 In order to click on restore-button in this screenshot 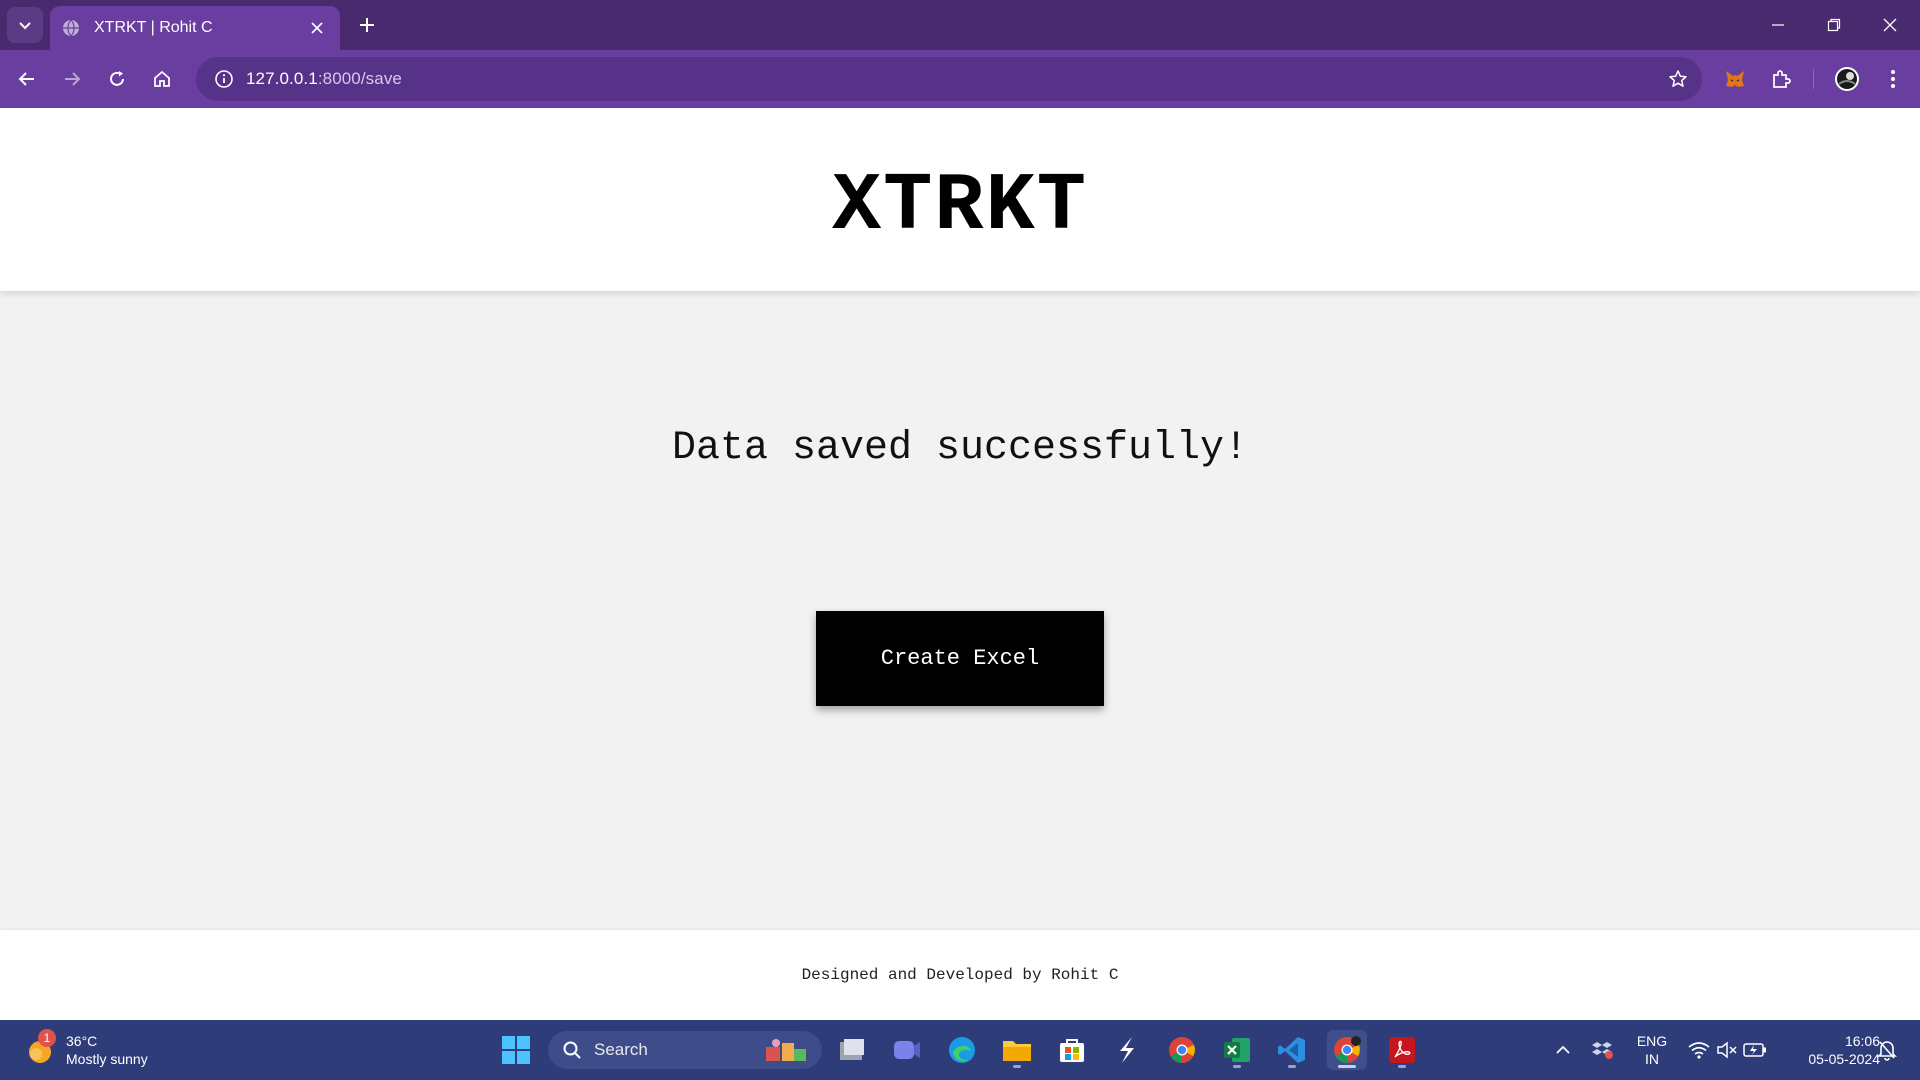, I will do `click(1834, 25)`.